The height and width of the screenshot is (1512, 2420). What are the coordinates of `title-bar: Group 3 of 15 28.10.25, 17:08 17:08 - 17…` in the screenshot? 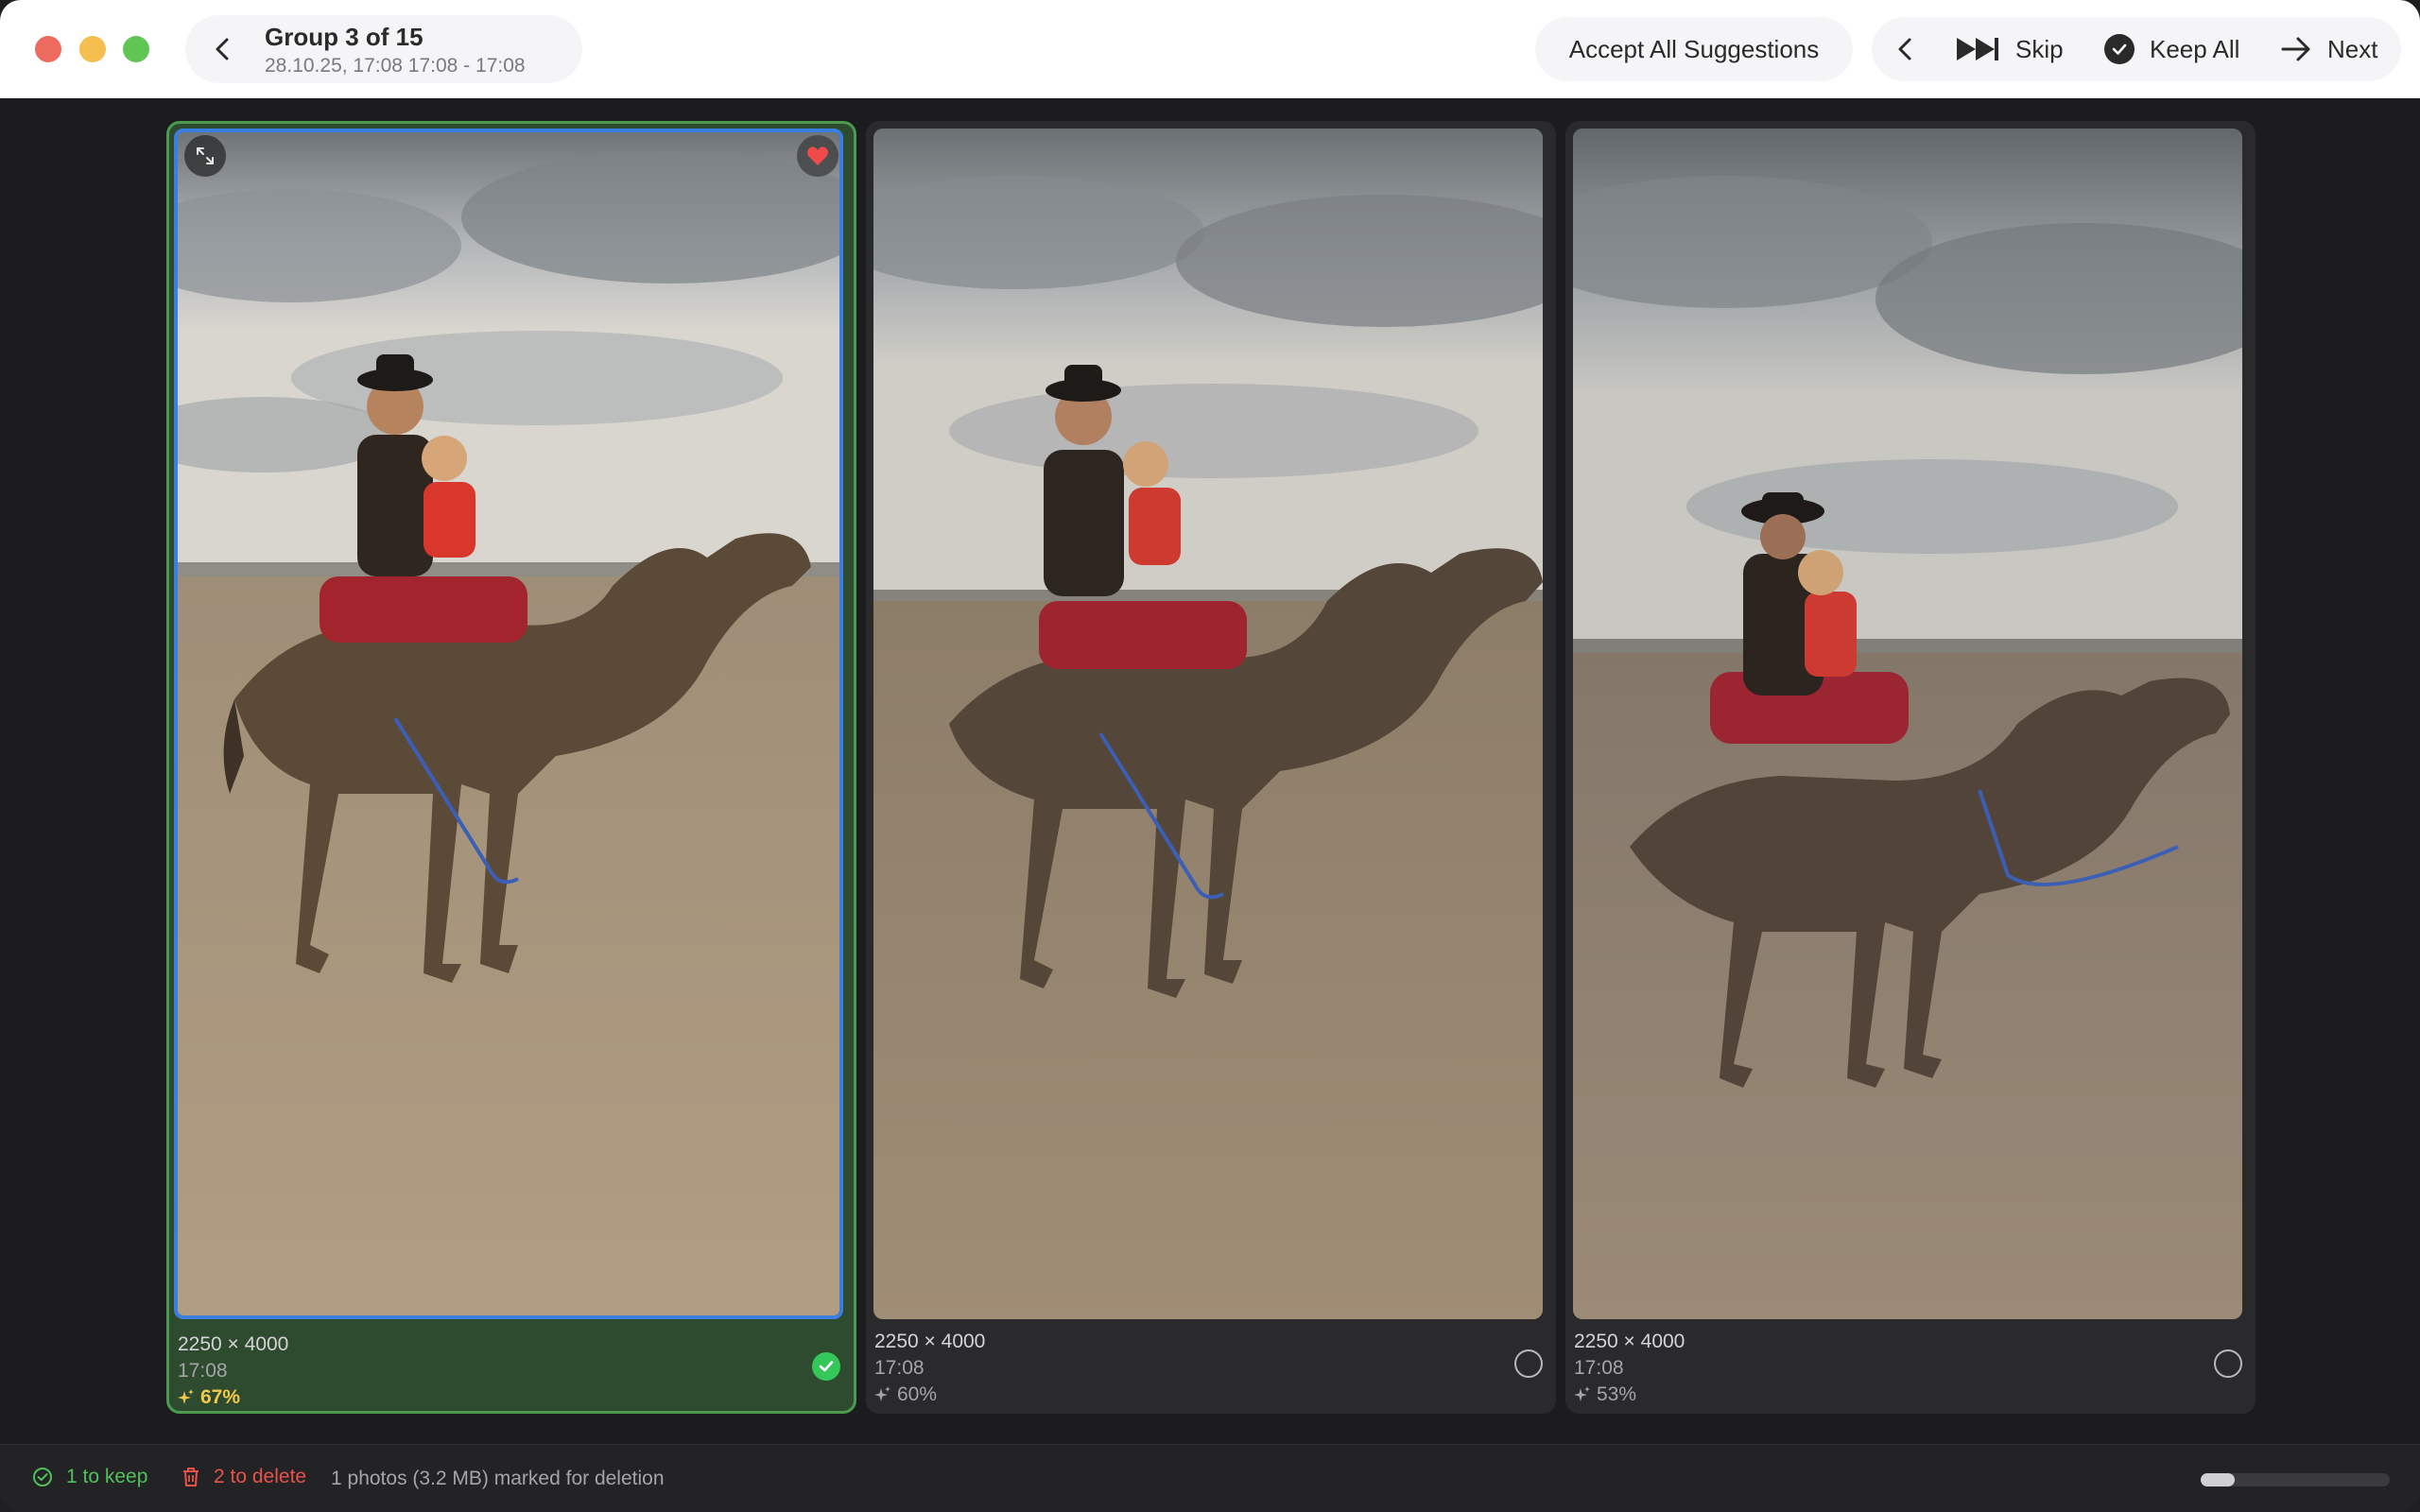 It's located at (1210, 49).